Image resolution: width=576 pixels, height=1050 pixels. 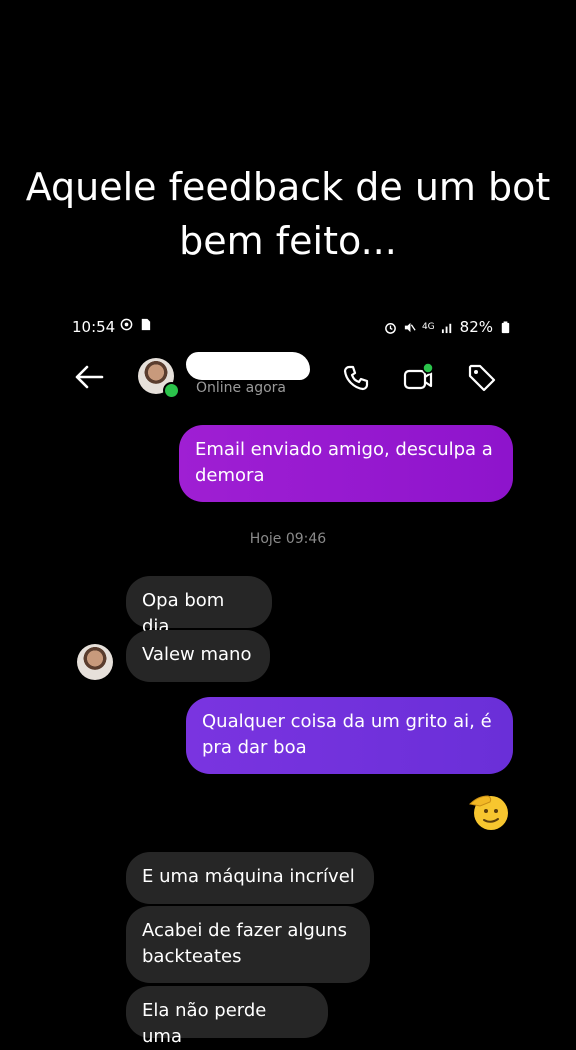 I want to click on status-bar: 10:54 4G 82%, so click(x=292, y=328).